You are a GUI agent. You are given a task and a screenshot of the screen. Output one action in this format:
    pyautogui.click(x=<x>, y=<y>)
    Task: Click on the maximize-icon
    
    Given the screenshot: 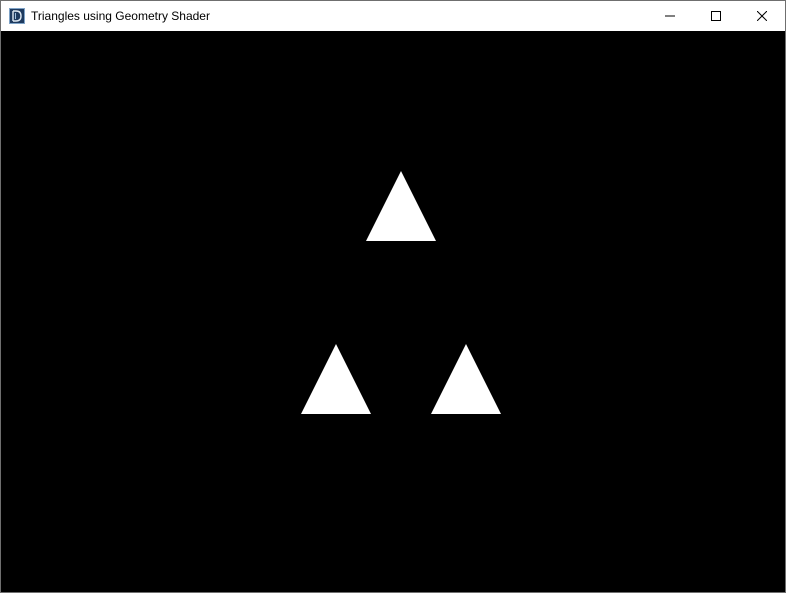 What is the action you would take?
    pyautogui.click(x=716, y=16)
    